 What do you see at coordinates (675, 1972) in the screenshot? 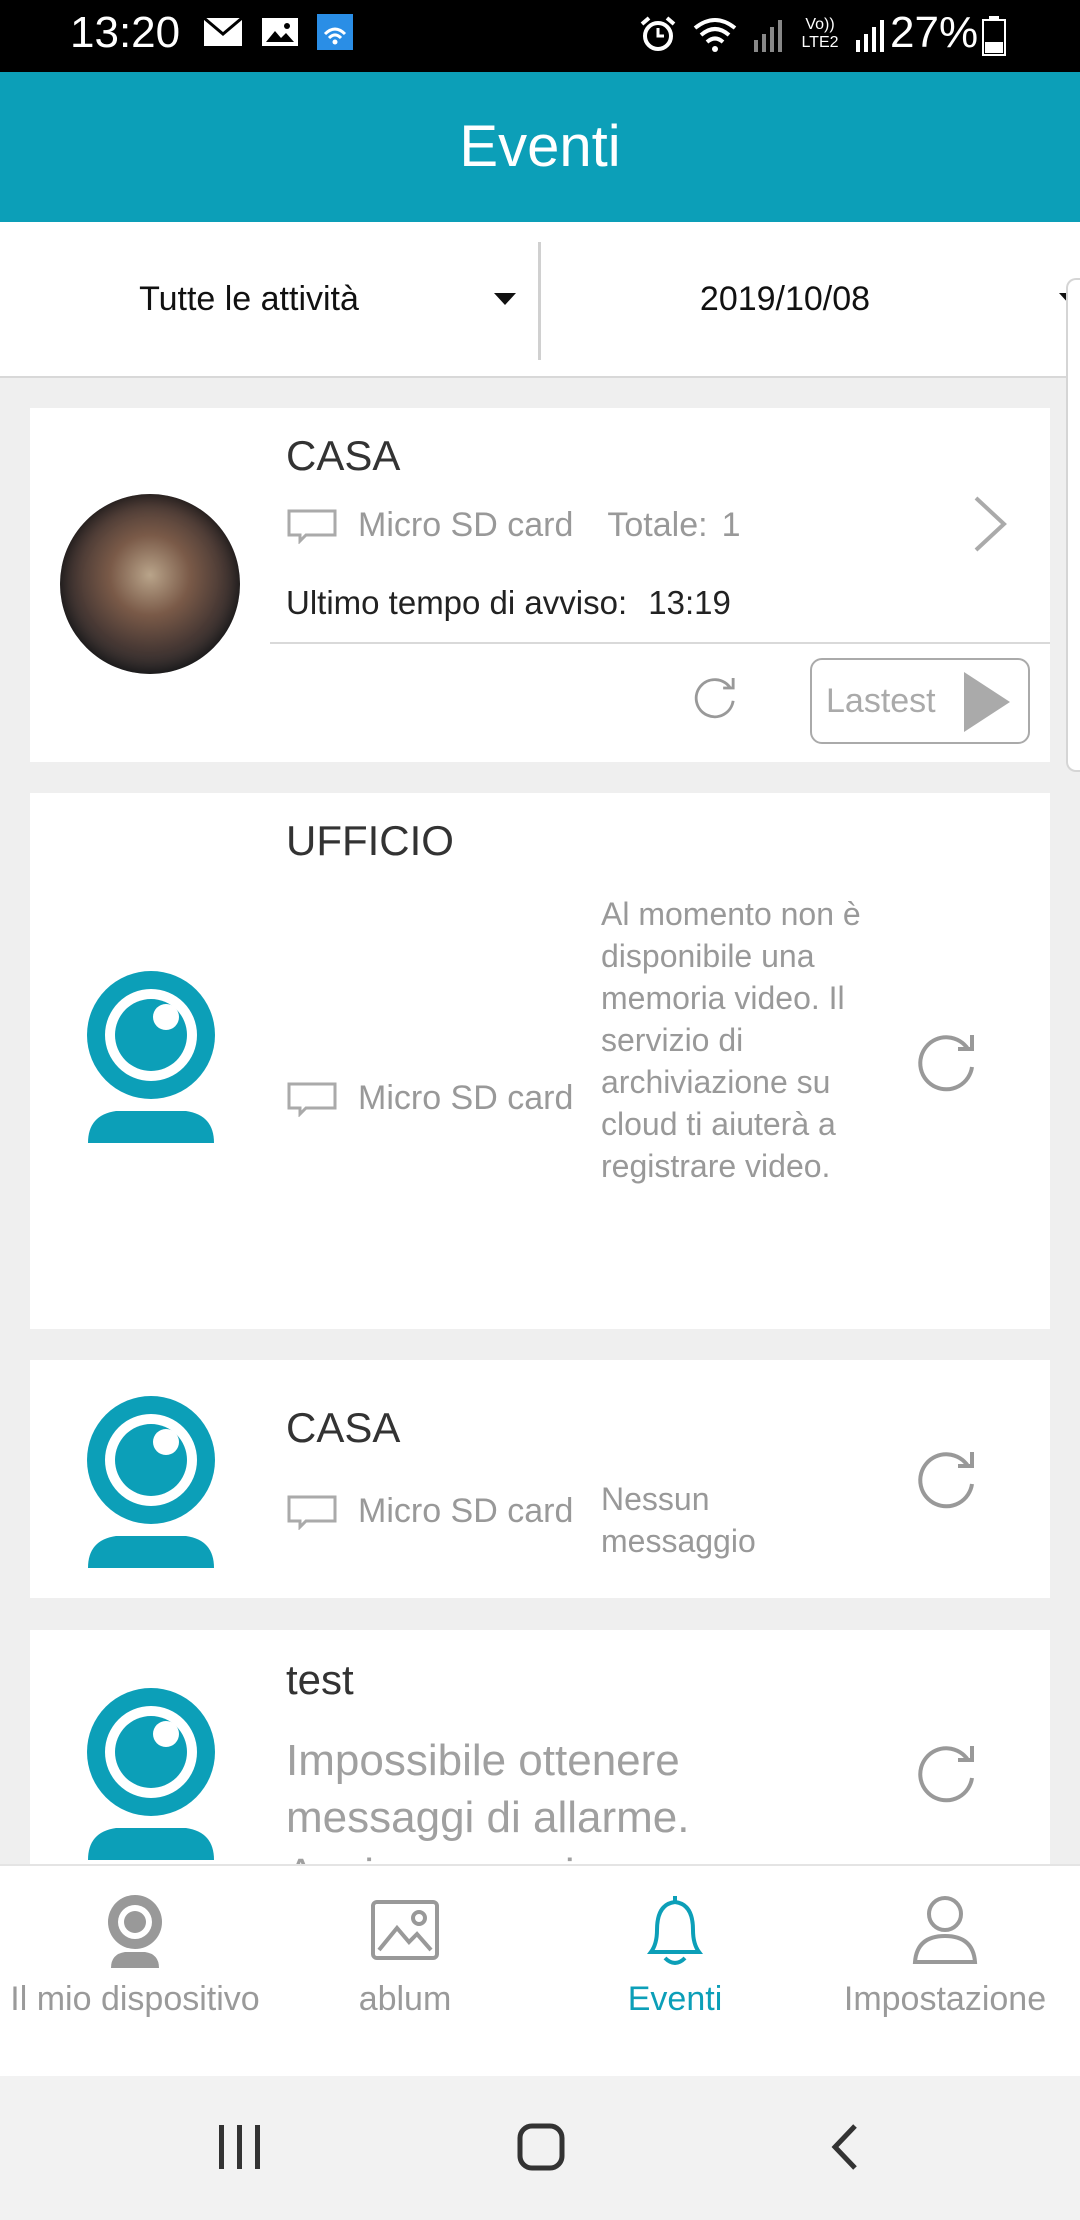
I see `nav-events: Eventi` at bounding box center [675, 1972].